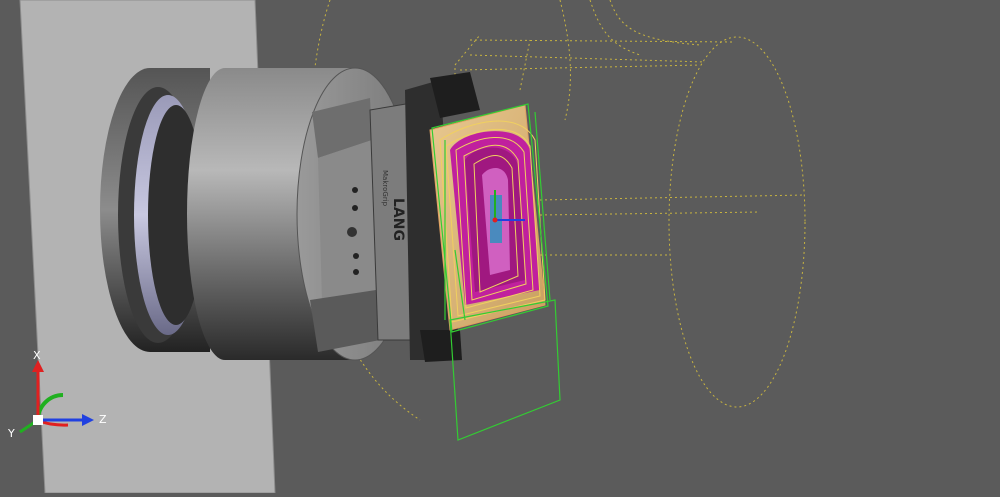  I want to click on triad-x-label: X, so click(37, 355).